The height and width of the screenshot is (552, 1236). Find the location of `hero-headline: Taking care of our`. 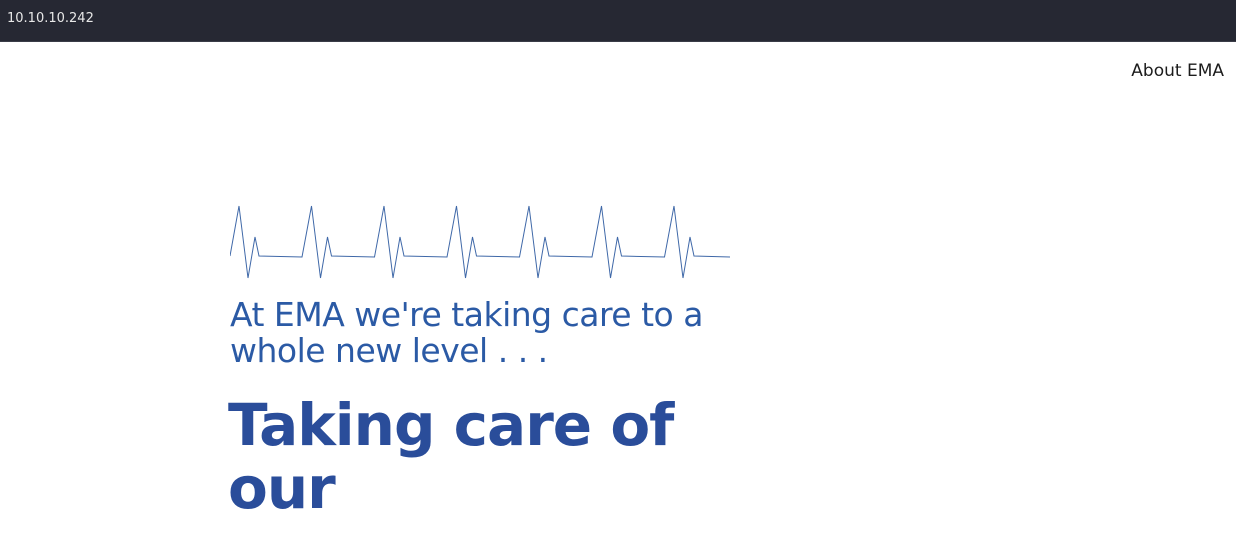

hero-headline: Taking care of our is located at coordinates (451, 456).